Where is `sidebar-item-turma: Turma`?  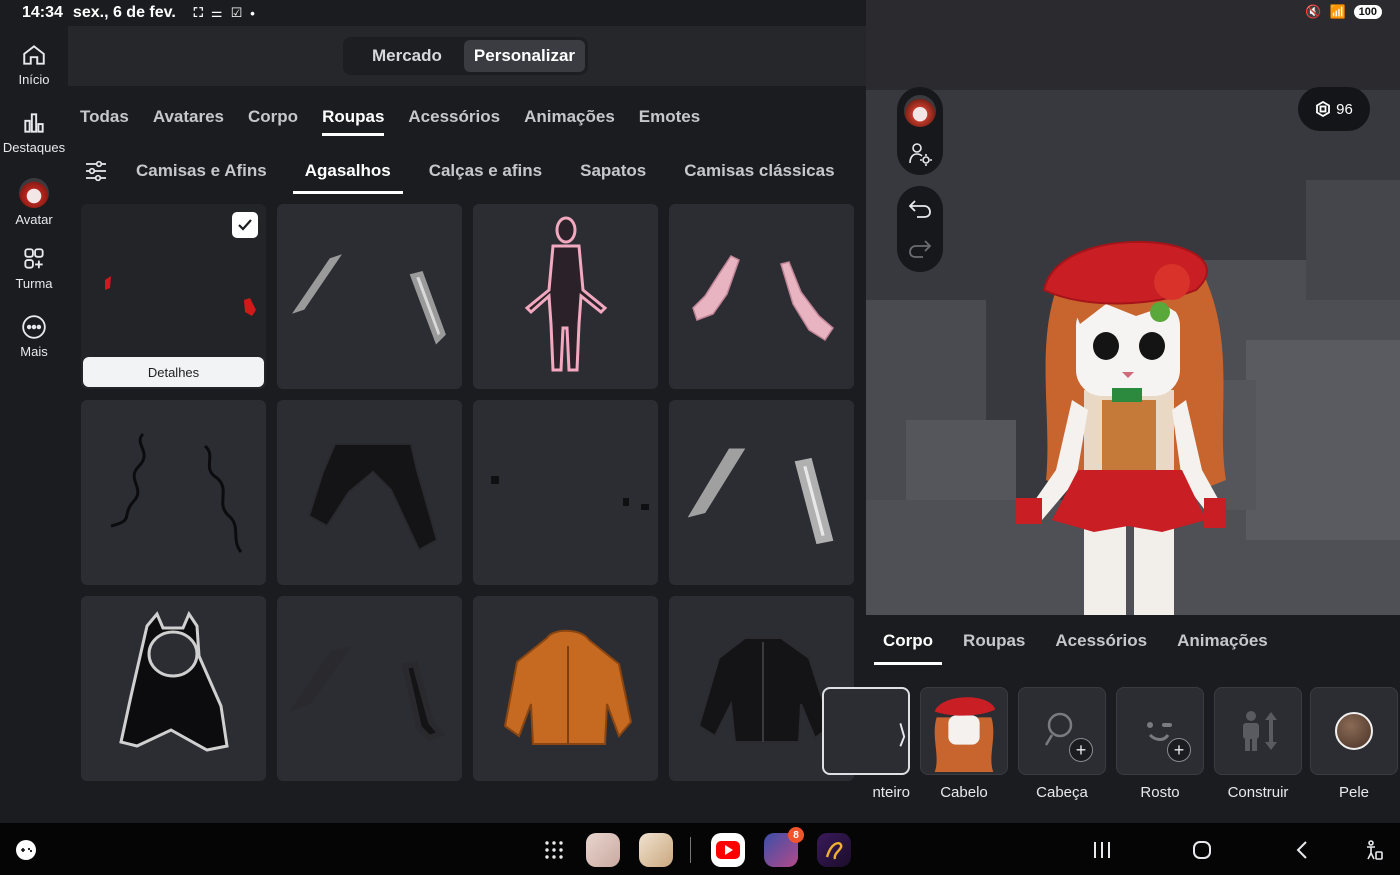 sidebar-item-turma: Turma is located at coordinates (34, 268).